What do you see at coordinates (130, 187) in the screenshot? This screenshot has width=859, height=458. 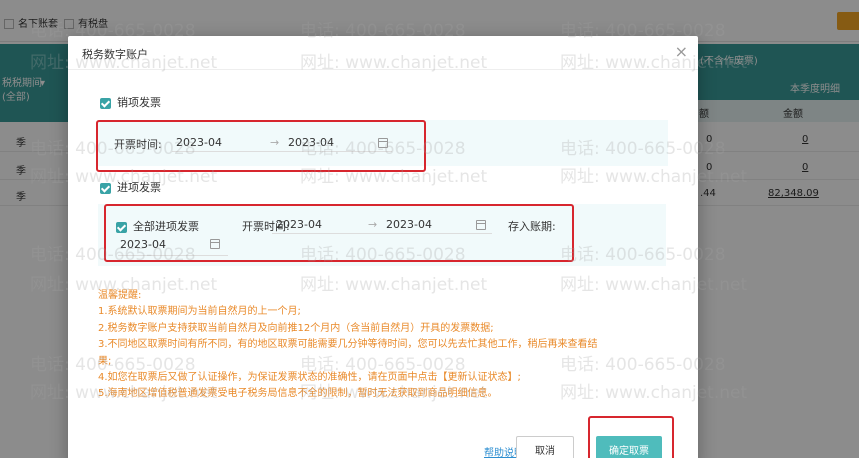 I see `purchase-invoice-checkbox: 进项发票` at bounding box center [130, 187].